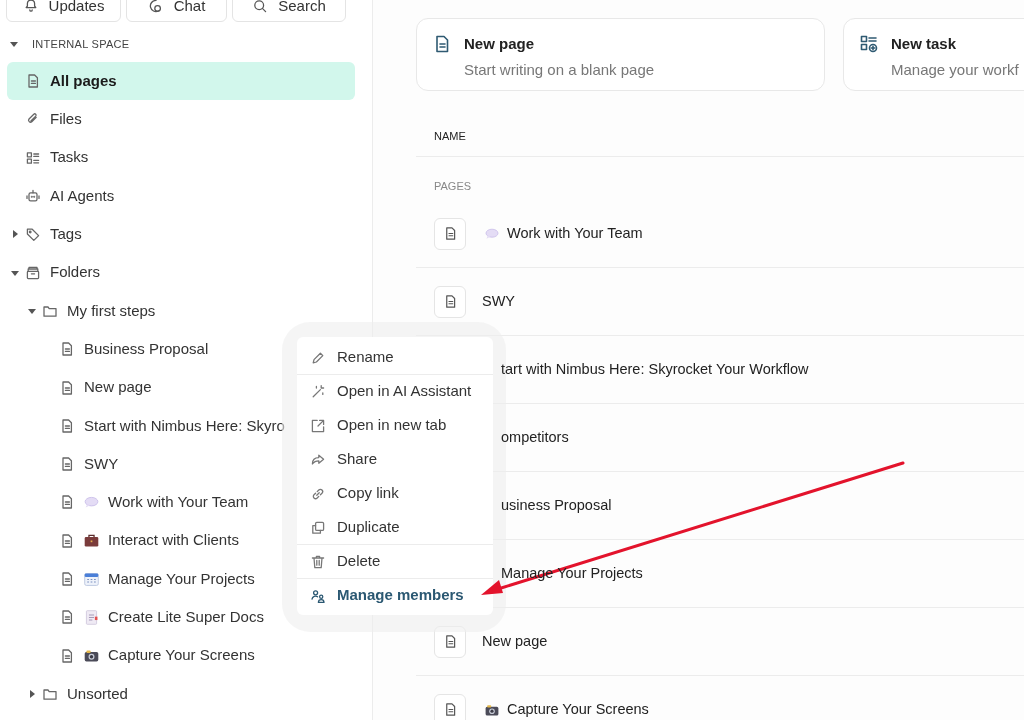 The height and width of the screenshot is (720, 1024). What do you see at coordinates (81, 44) in the screenshot?
I see `section-label: INTERNAL SPACE` at bounding box center [81, 44].